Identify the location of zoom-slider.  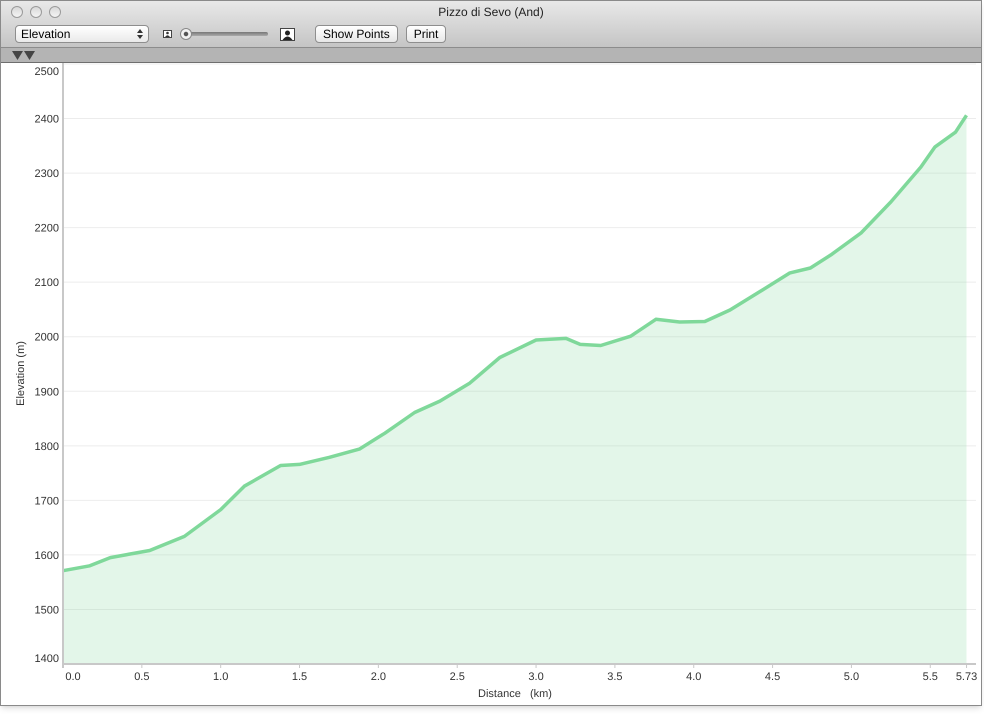
(224, 34).